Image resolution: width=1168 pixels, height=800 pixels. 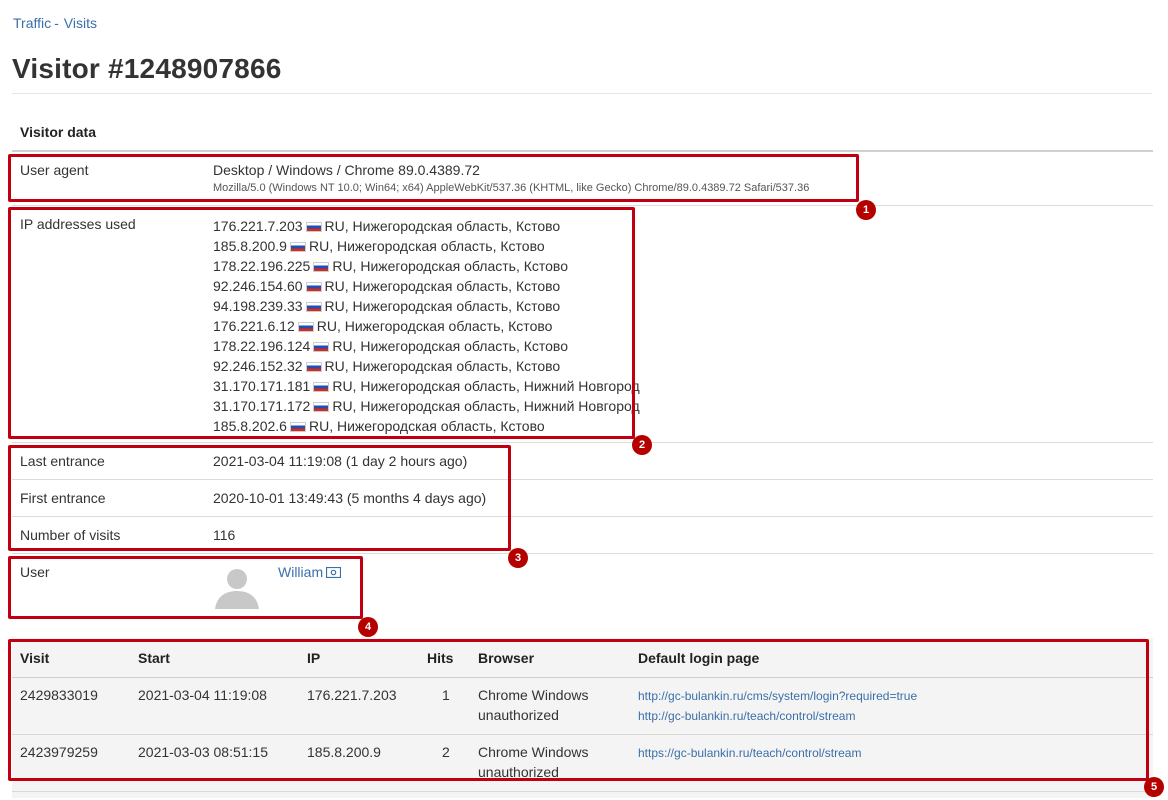 I want to click on title-divider, so click(x=582, y=93).